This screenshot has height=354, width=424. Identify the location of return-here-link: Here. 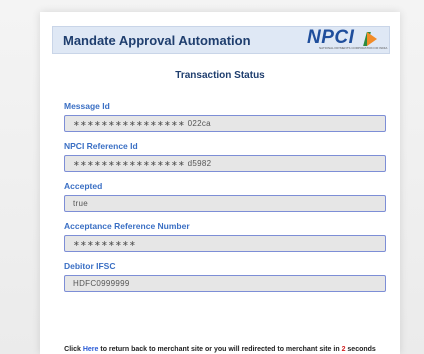
(91, 349).